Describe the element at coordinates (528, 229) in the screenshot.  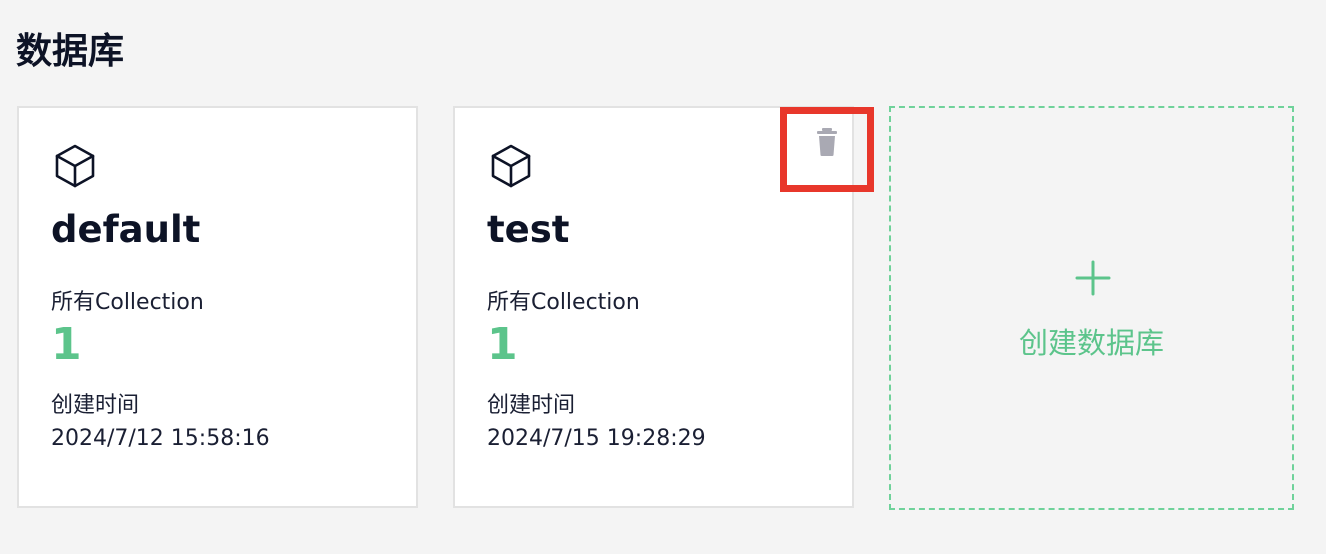
I see `database-name: test` at that location.